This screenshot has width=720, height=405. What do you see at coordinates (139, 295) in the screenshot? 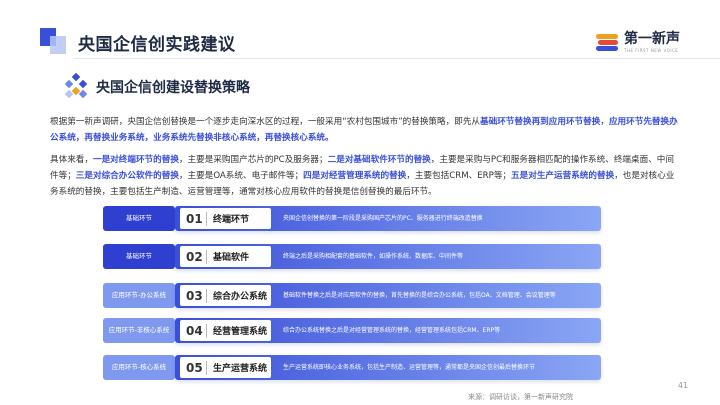
I see `step-stage-label: 应用环节-办公系统` at bounding box center [139, 295].